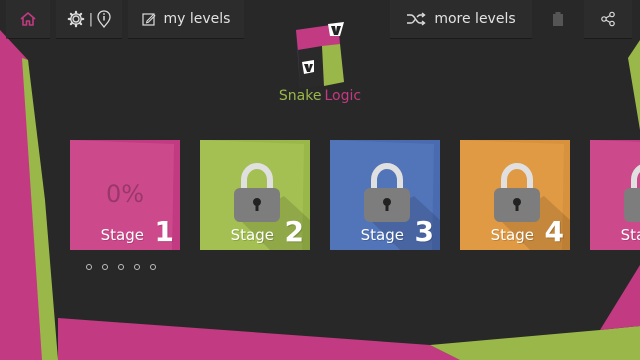  I want to click on stage-3-number: 3, so click(424, 231).